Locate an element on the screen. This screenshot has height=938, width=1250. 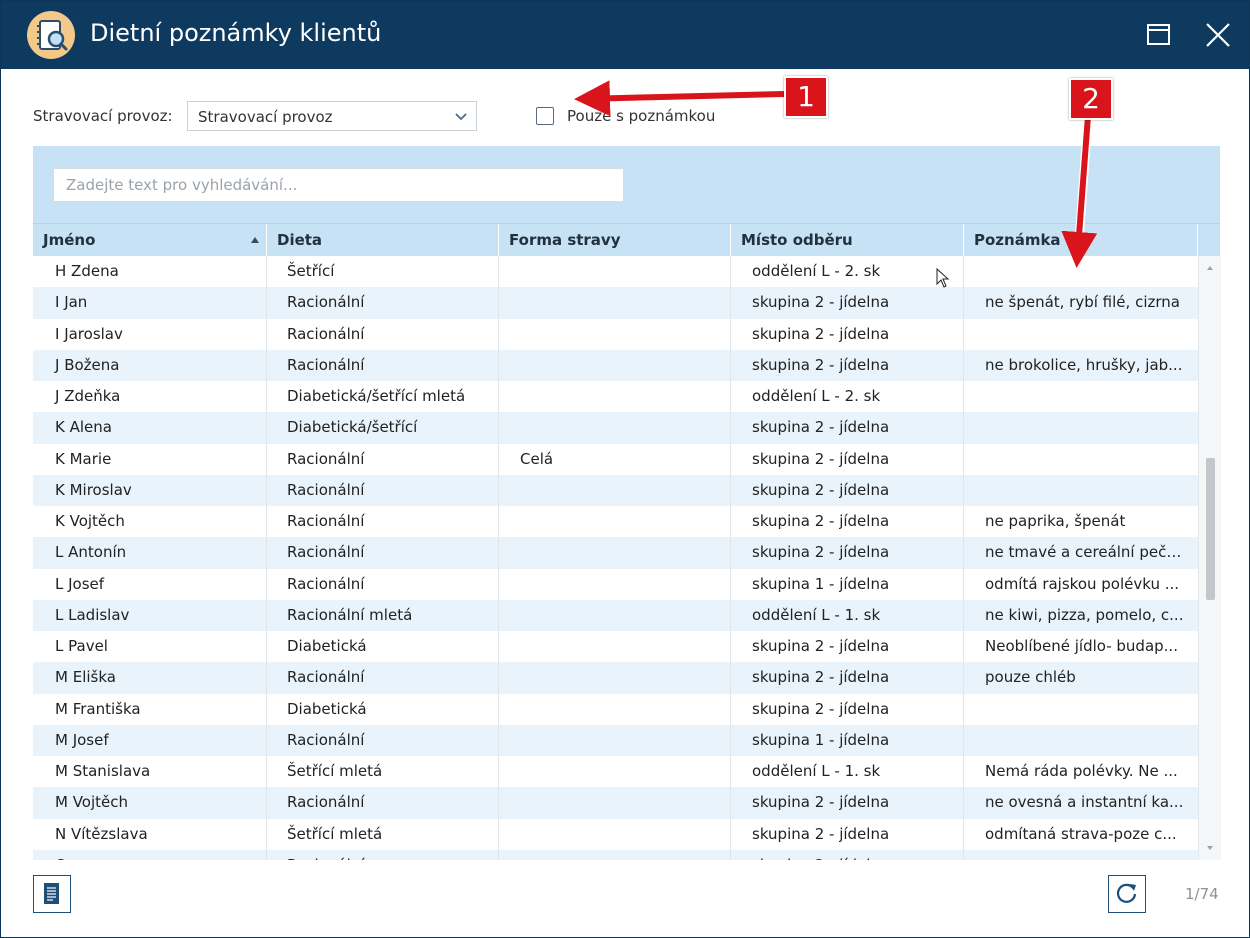
cell-dieta: Šetřící is located at coordinates (383, 272).